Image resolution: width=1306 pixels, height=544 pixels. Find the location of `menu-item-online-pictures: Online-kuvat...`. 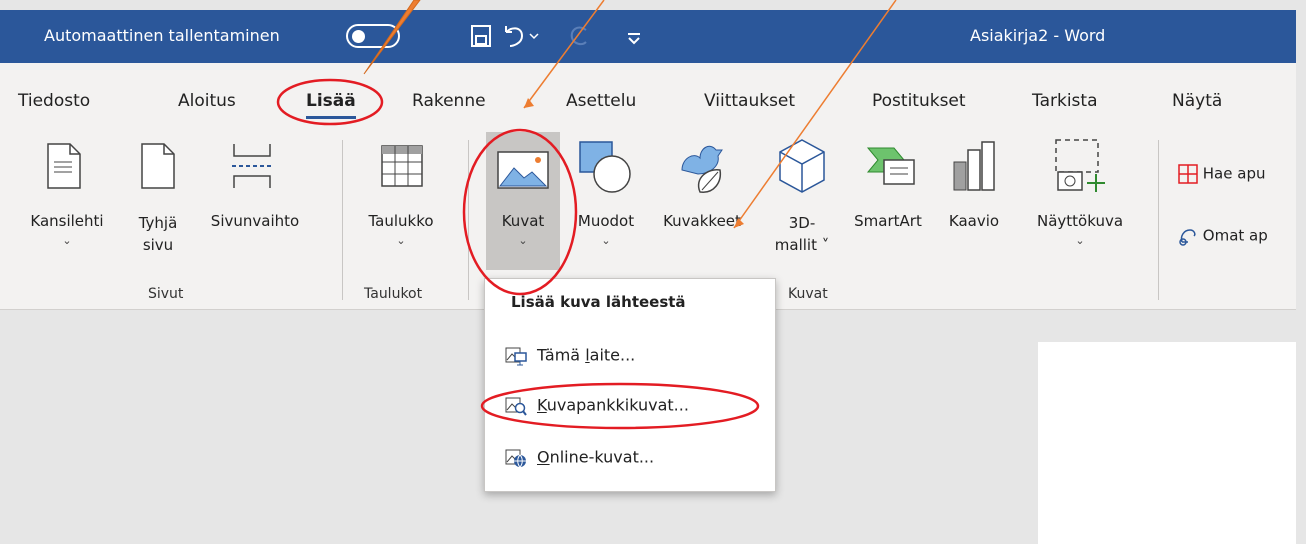

menu-item-online-pictures: Online-kuvat... is located at coordinates (579, 458).